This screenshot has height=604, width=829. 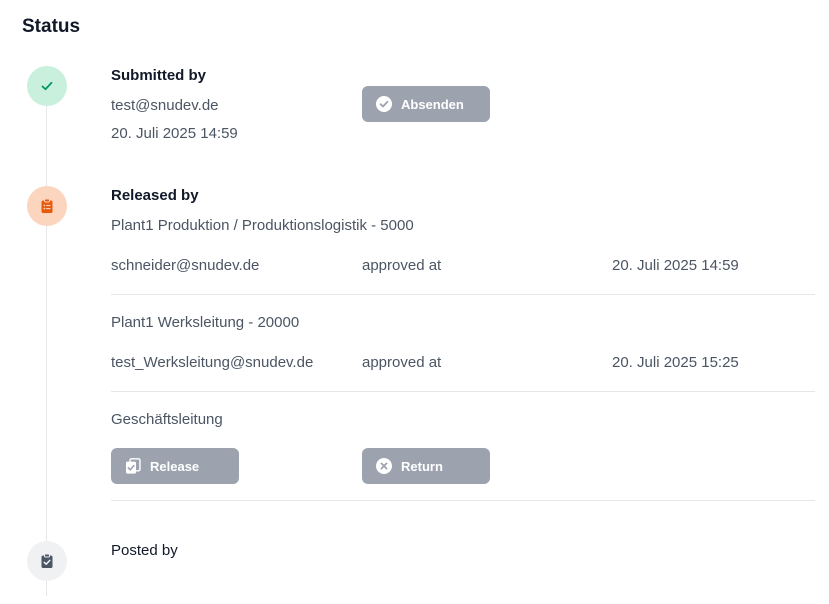 I want to click on release-button: Release, so click(x=175, y=466).